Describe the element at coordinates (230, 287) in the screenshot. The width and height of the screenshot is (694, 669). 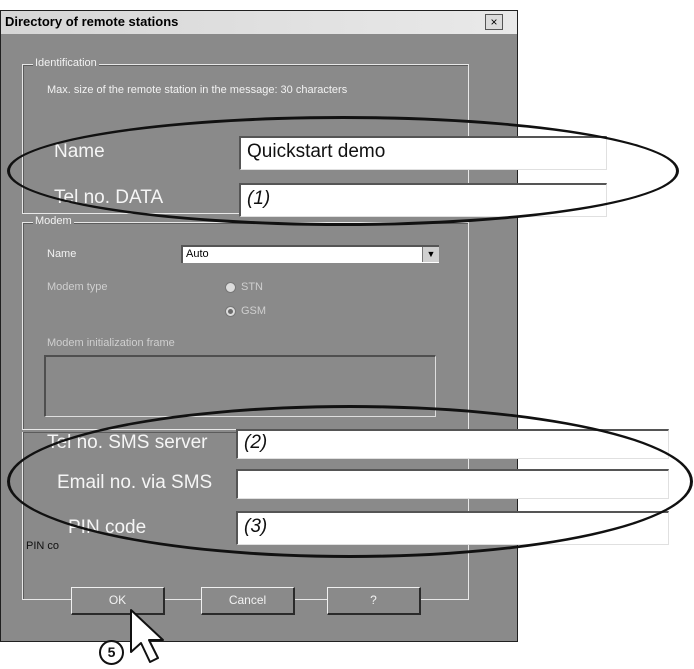
I see `radio-stn` at that location.